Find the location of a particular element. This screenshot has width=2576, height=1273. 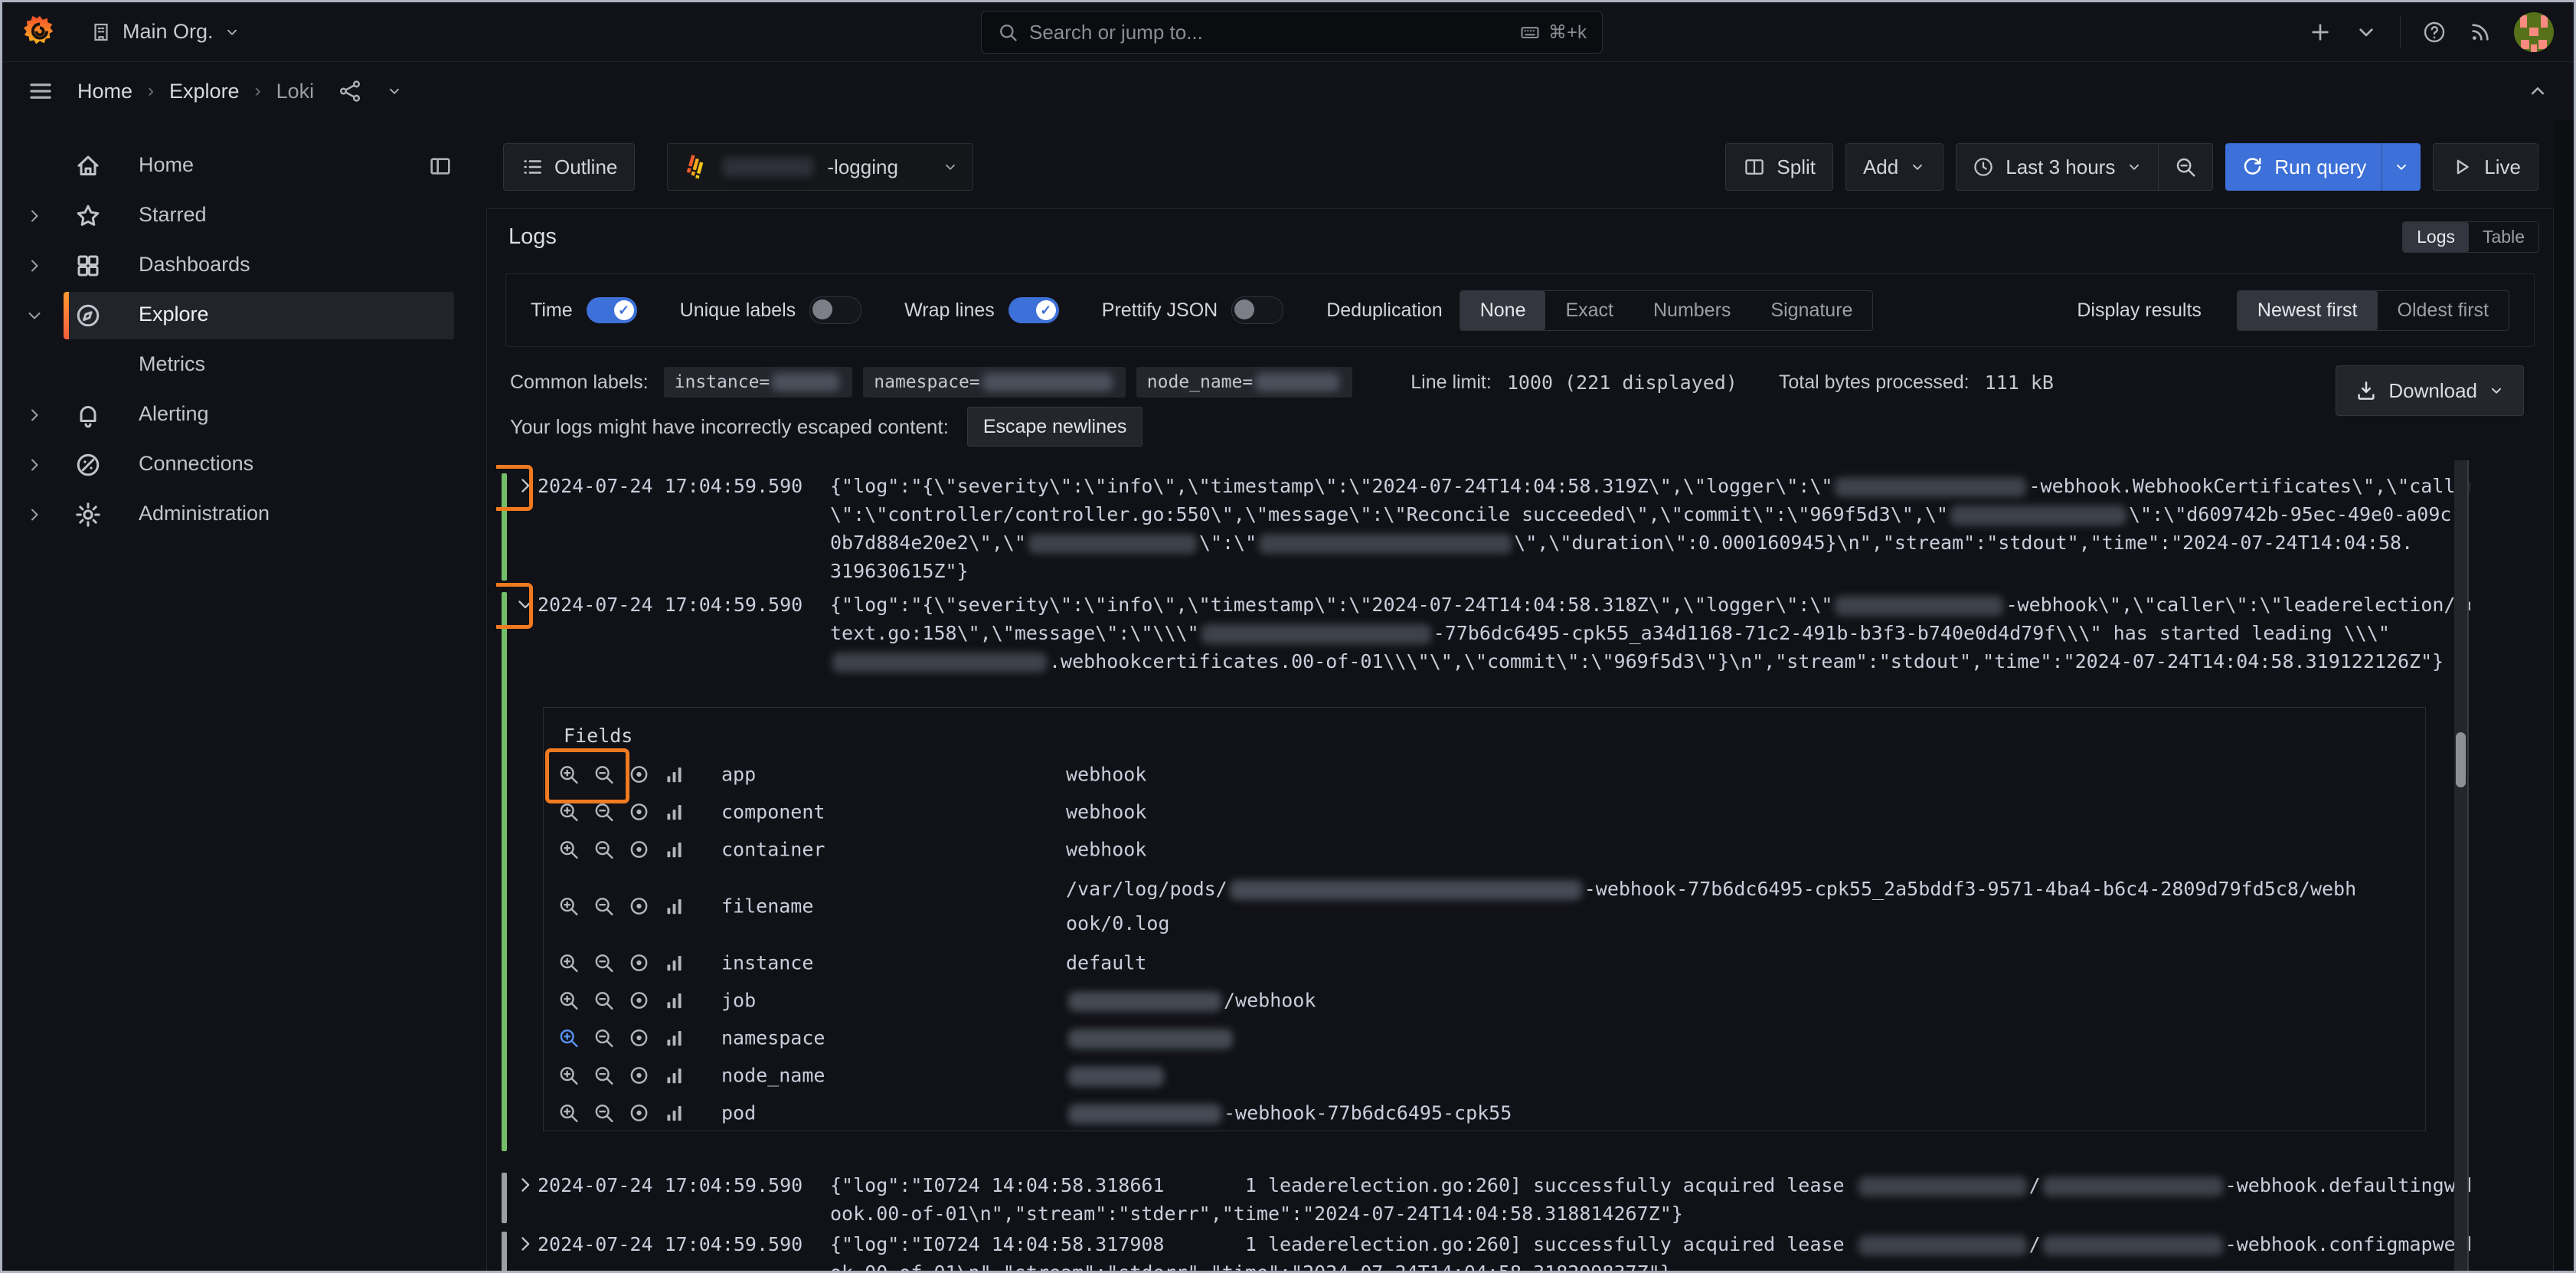

toggle-switch-wrap-lines: ✓ is located at coordinates (1033, 310).